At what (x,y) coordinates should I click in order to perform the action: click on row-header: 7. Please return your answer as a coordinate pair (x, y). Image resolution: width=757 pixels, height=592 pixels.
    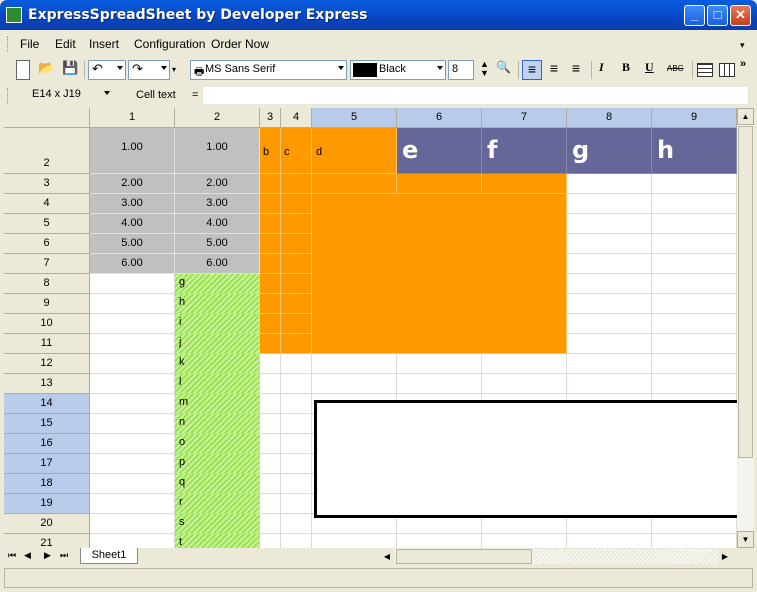
    Looking at the image, I should click on (47, 264).